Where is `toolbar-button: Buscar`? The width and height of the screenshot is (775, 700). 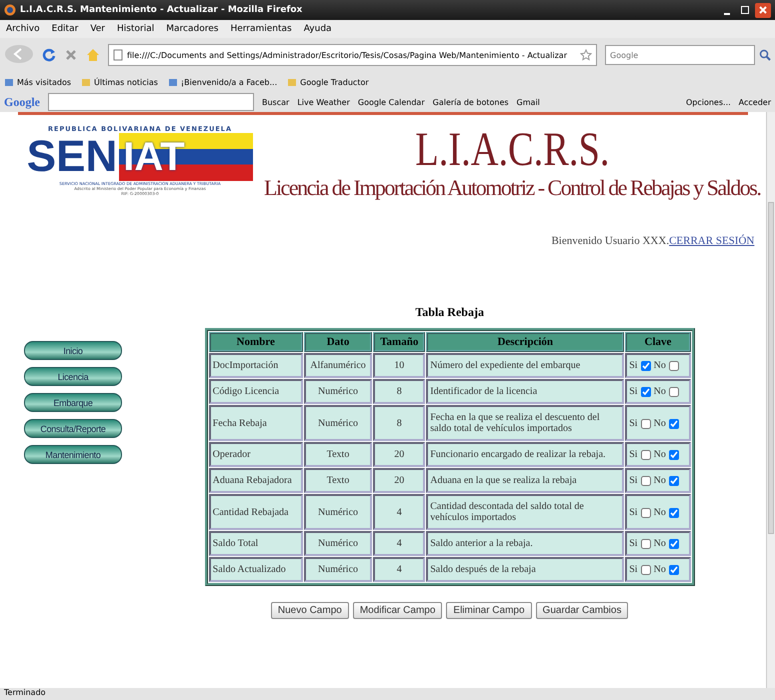 toolbar-button: Buscar is located at coordinates (276, 102).